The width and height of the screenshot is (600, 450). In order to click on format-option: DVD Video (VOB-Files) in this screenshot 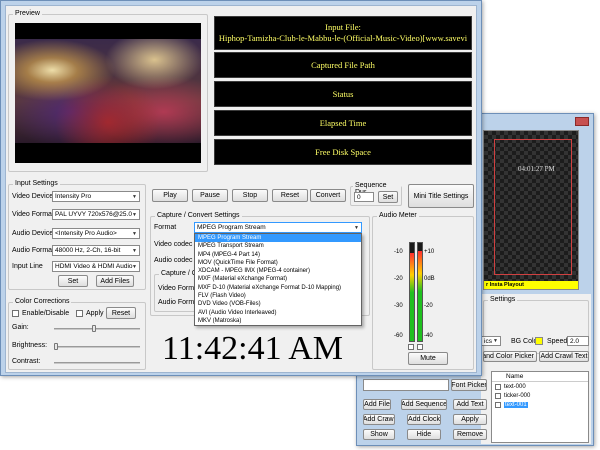, I will do `click(278, 304)`.